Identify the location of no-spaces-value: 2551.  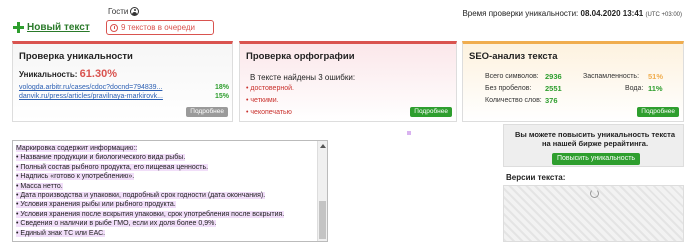
(553, 88).